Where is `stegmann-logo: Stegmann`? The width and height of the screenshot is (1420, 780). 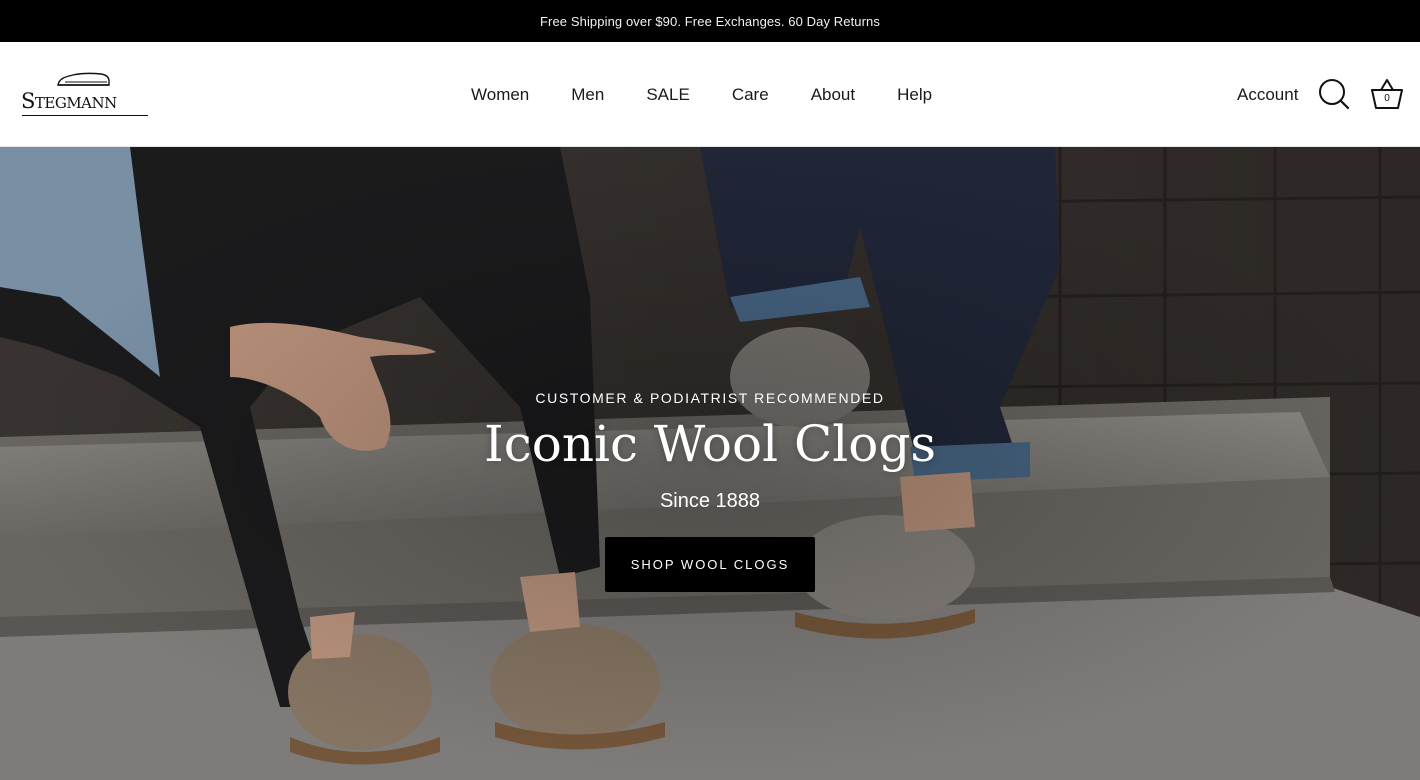
stegmann-logo: Stegmann is located at coordinates (87, 95).